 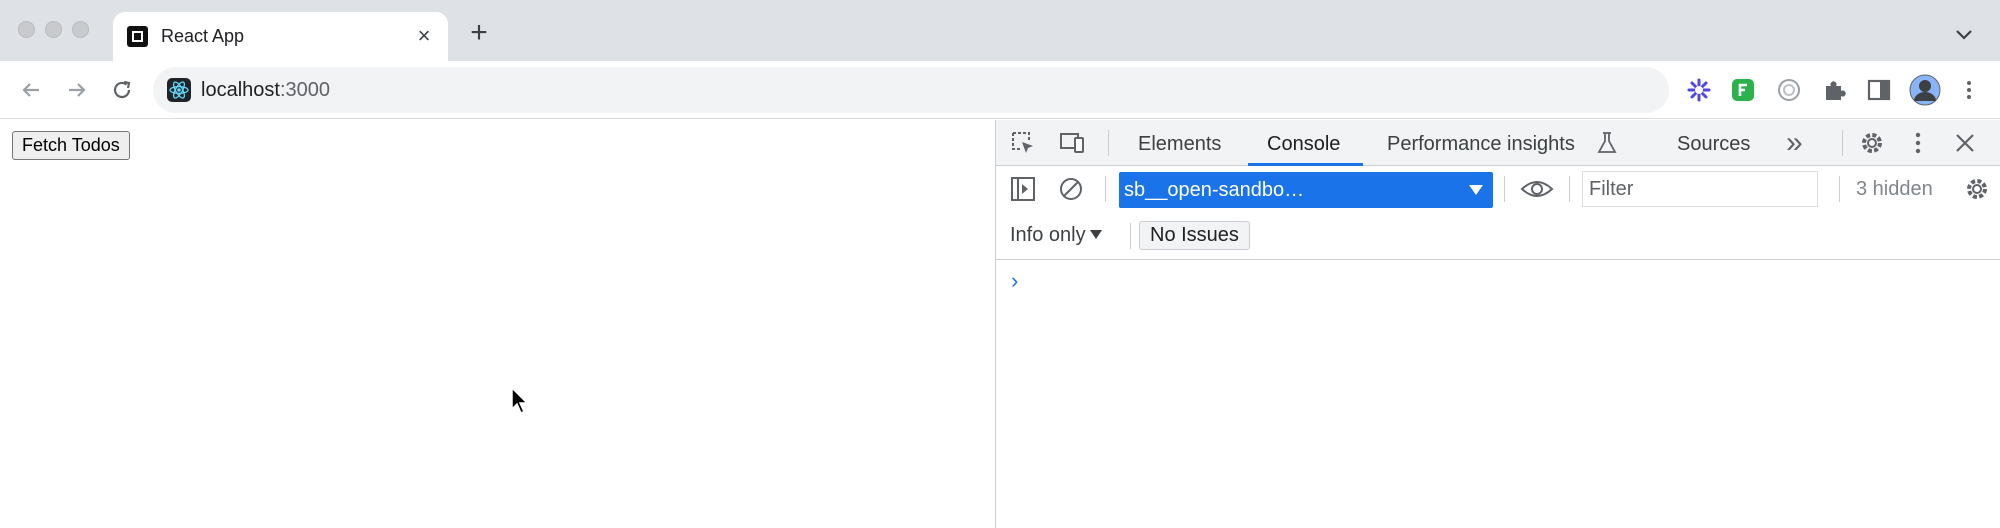 I want to click on tab-performance-insights: Performance insights, so click(x=1481, y=144).